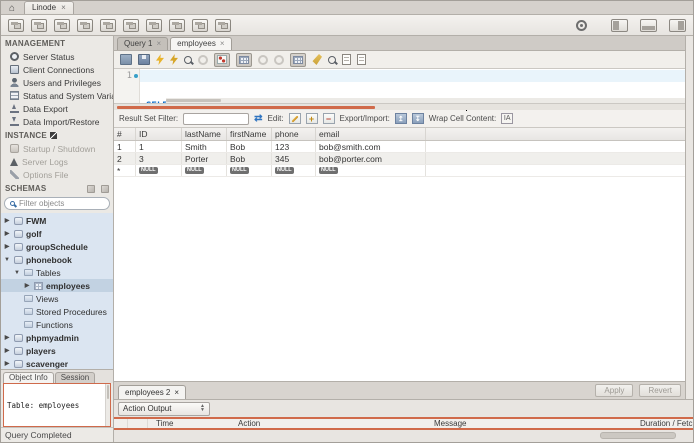  I want to click on revert-button: Revert, so click(660, 390).